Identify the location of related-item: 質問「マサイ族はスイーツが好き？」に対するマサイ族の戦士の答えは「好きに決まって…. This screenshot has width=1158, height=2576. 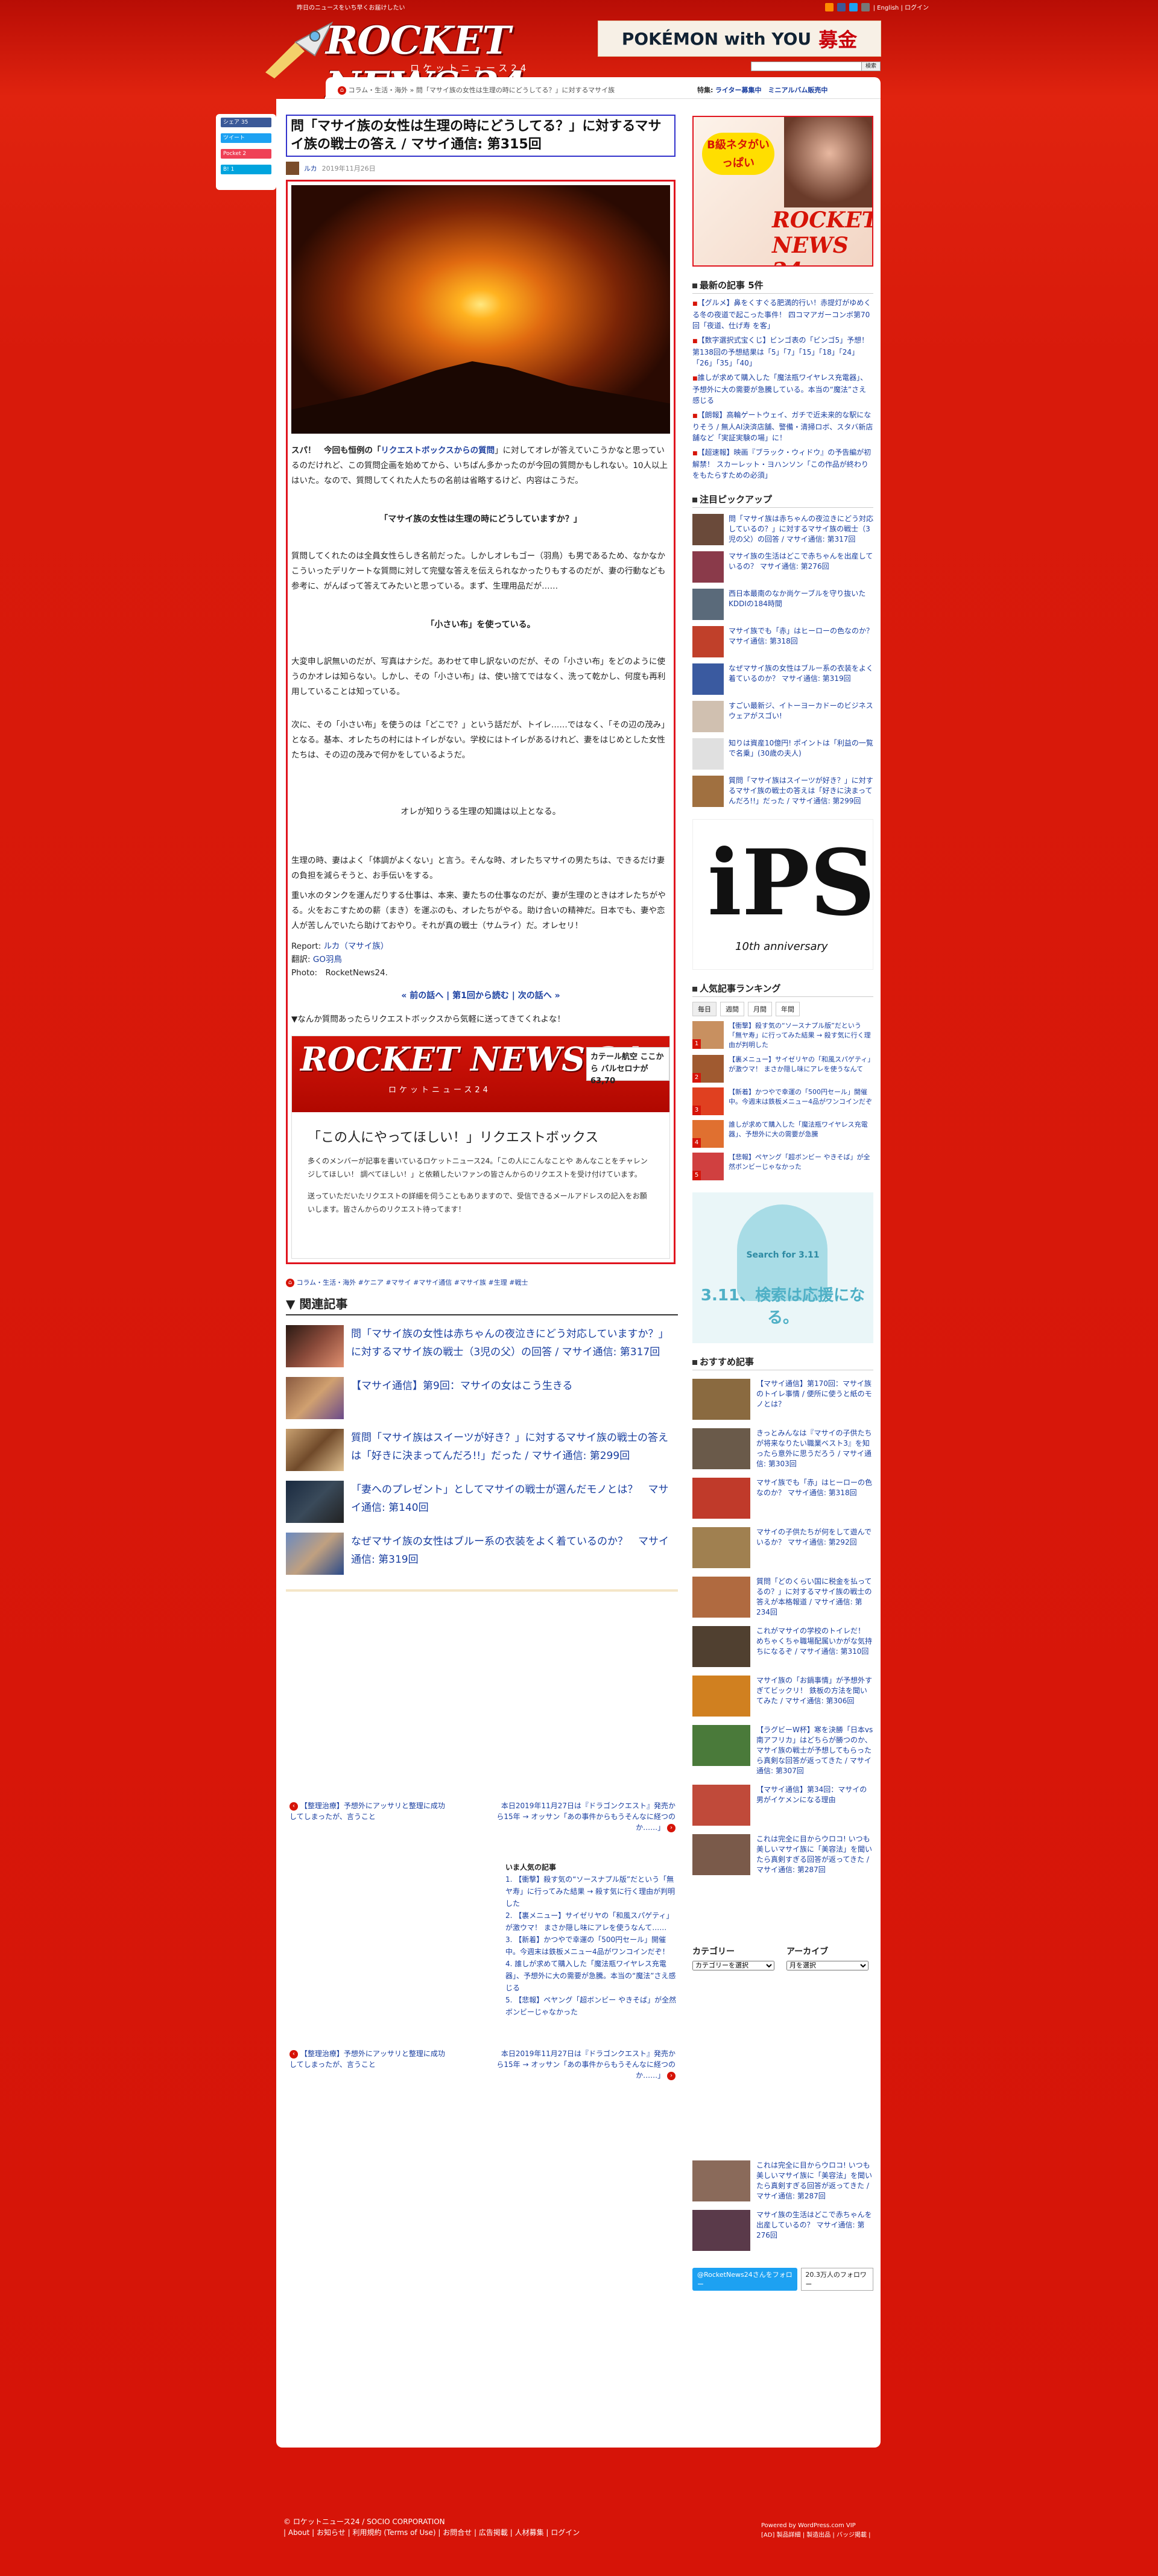
(482, 1450).